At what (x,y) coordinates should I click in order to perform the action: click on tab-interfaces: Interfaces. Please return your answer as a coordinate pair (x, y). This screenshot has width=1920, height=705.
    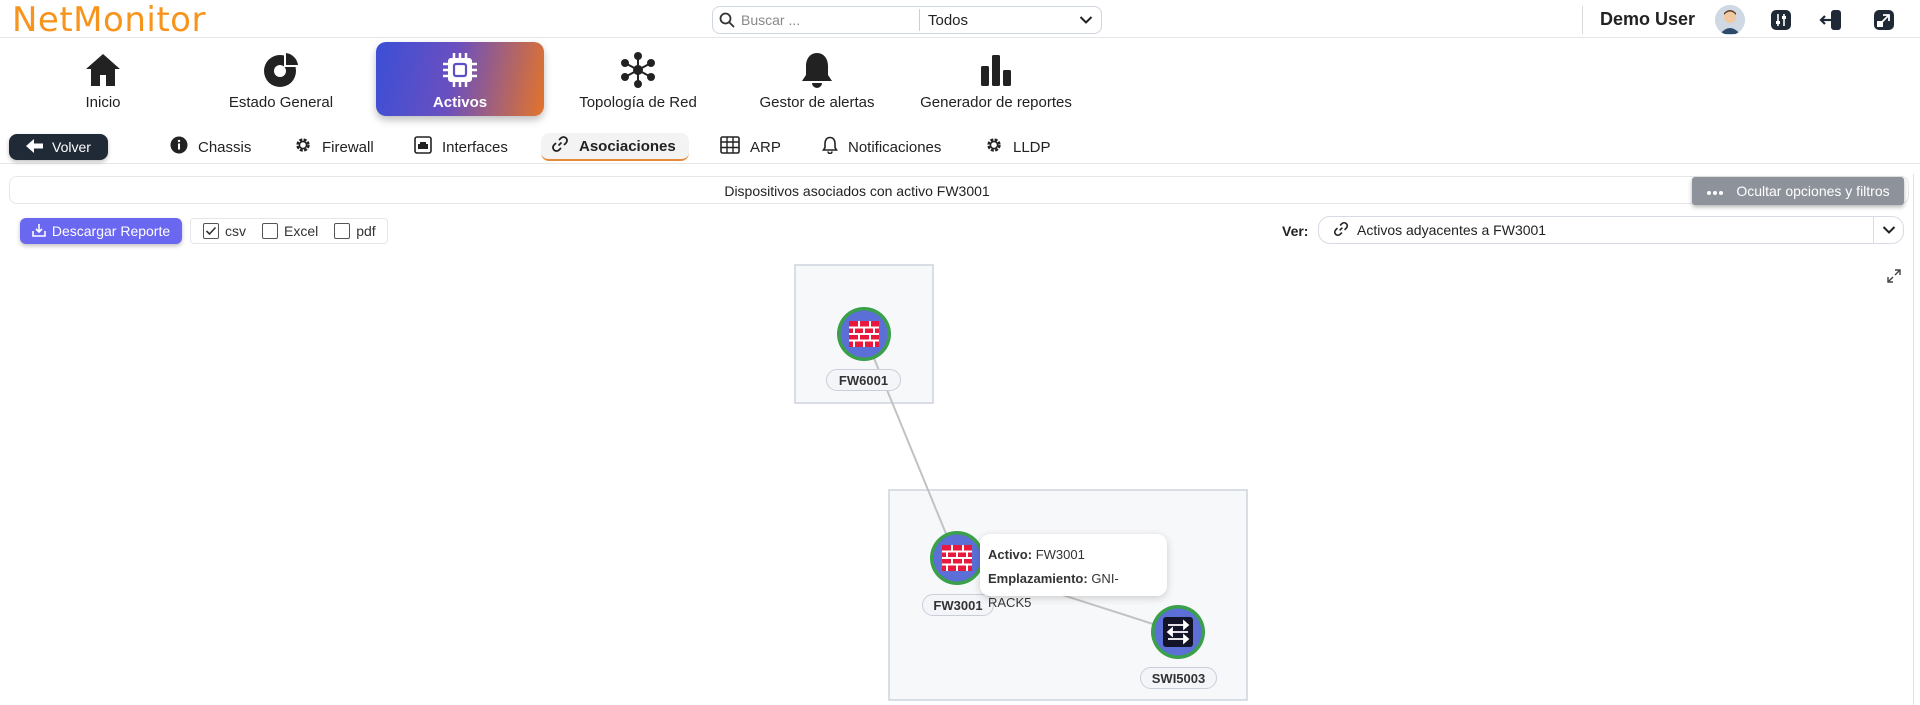
    Looking at the image, I should click on (461, 147).